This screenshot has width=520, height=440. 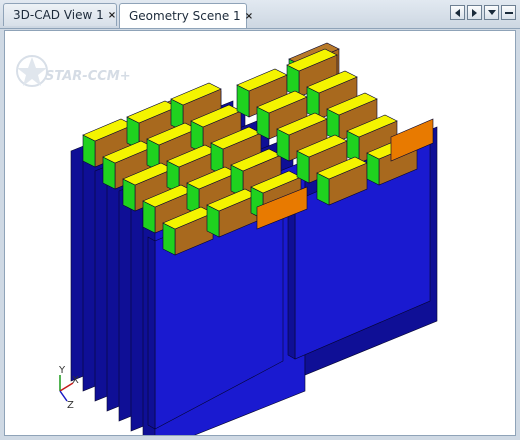 What do you see at coordinates (88, 76) in the screenshot?
I see `logo-text: STAR-CCM+` at bounding box center [88, 76].